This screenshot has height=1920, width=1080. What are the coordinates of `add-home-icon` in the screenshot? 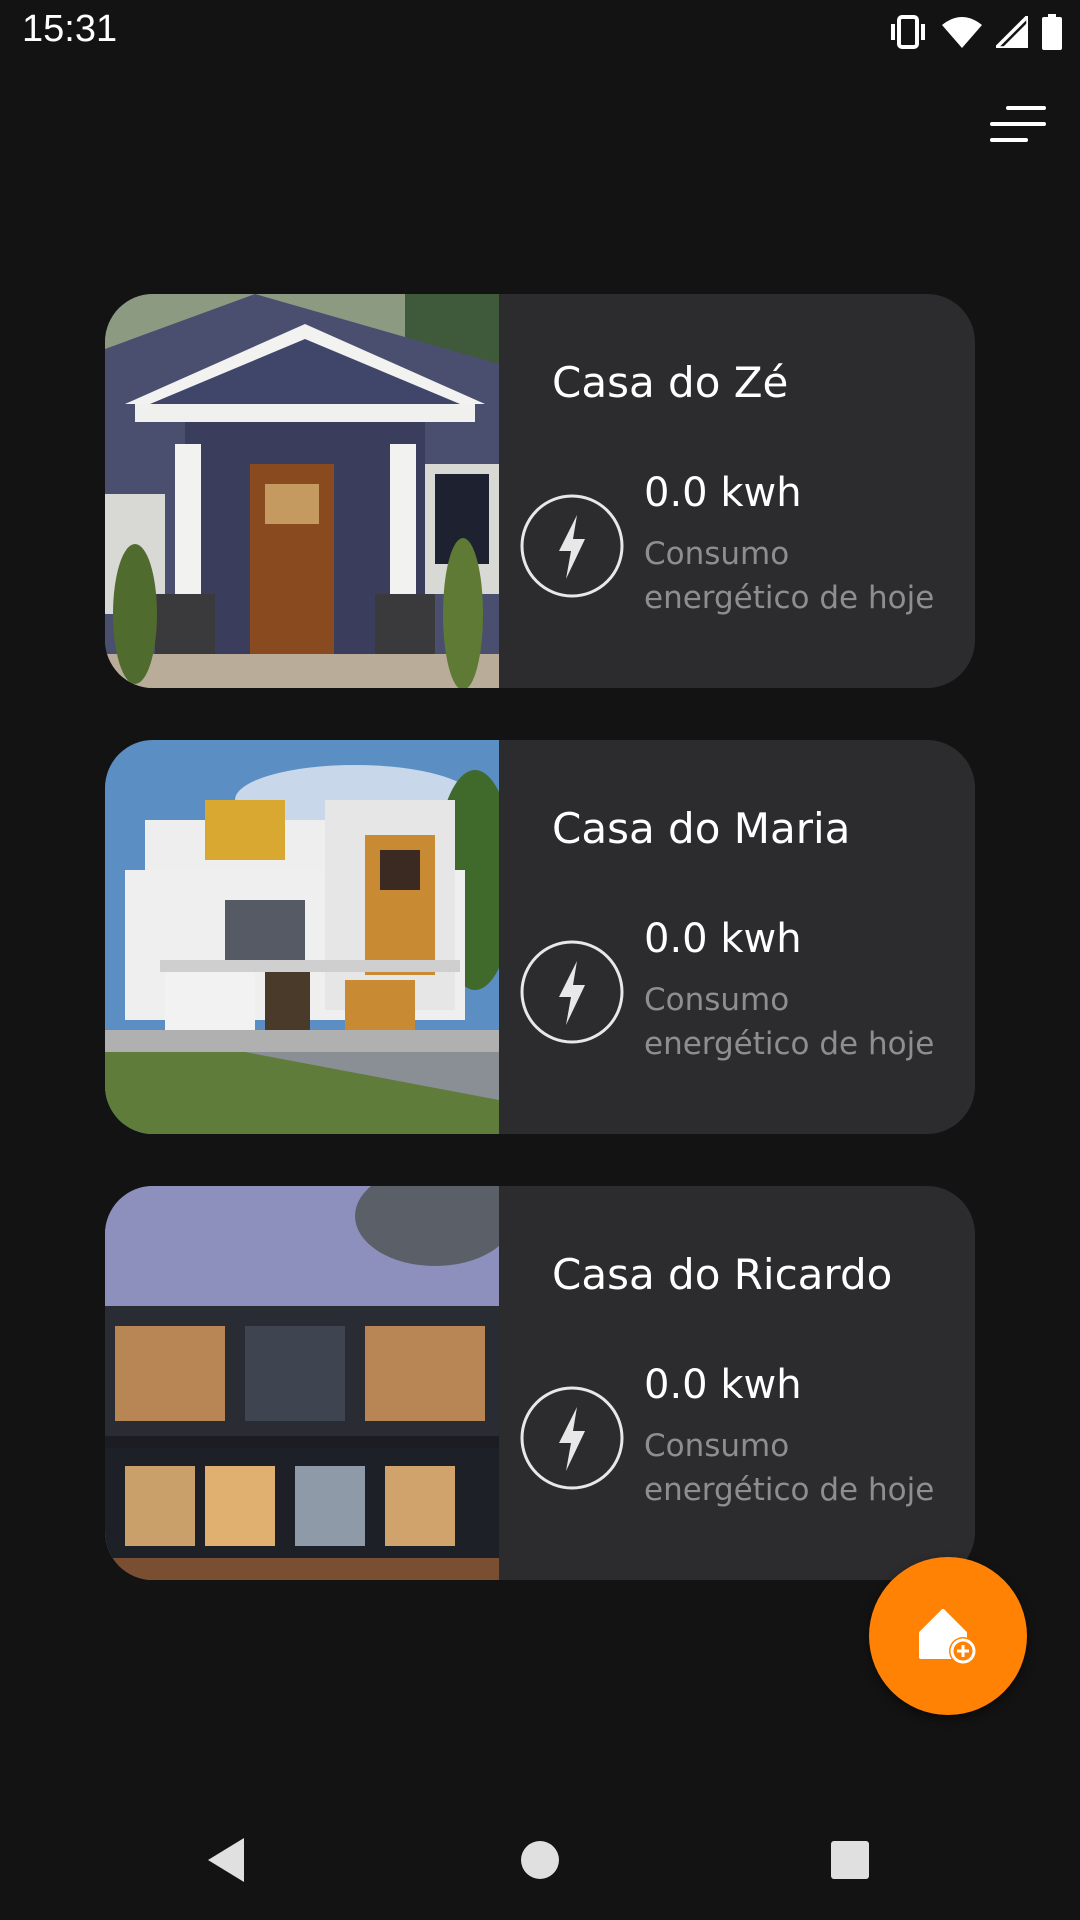 It's located at (948, 1637).